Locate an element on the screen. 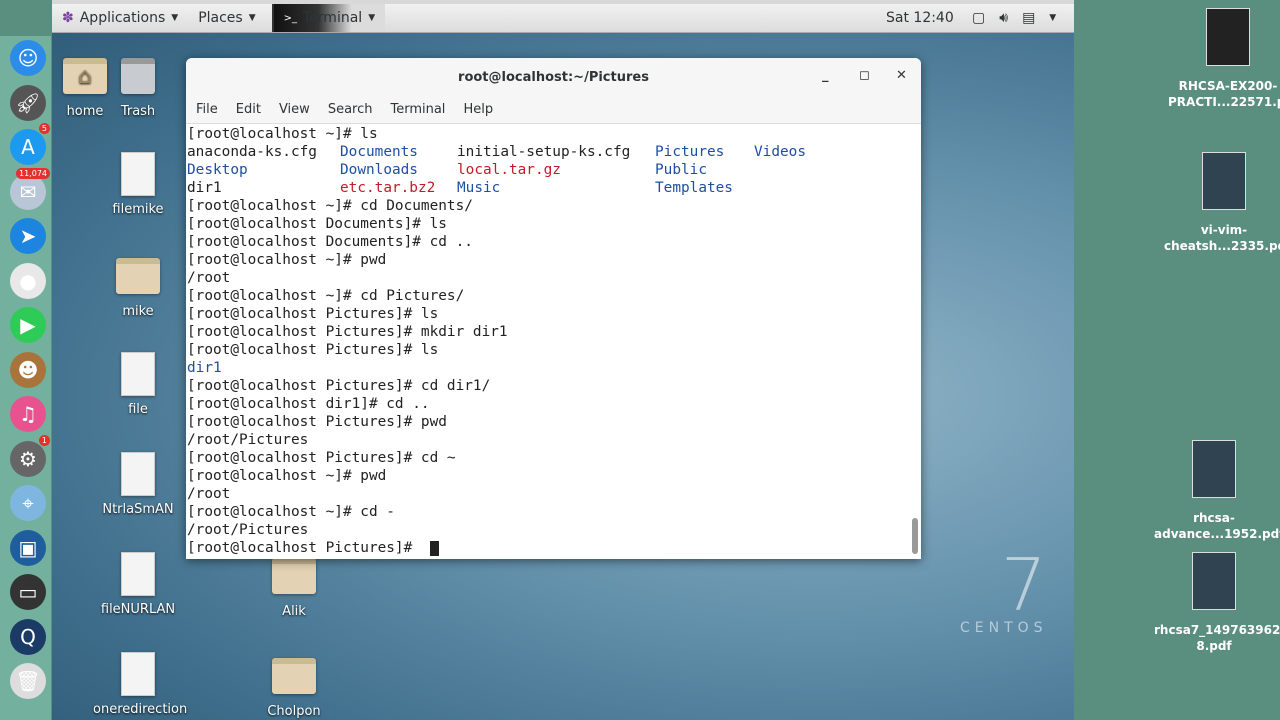 The height and width of the screenshot is (720, 1280). desktop-icon-mike: mike is located at coordinates (138, 285).